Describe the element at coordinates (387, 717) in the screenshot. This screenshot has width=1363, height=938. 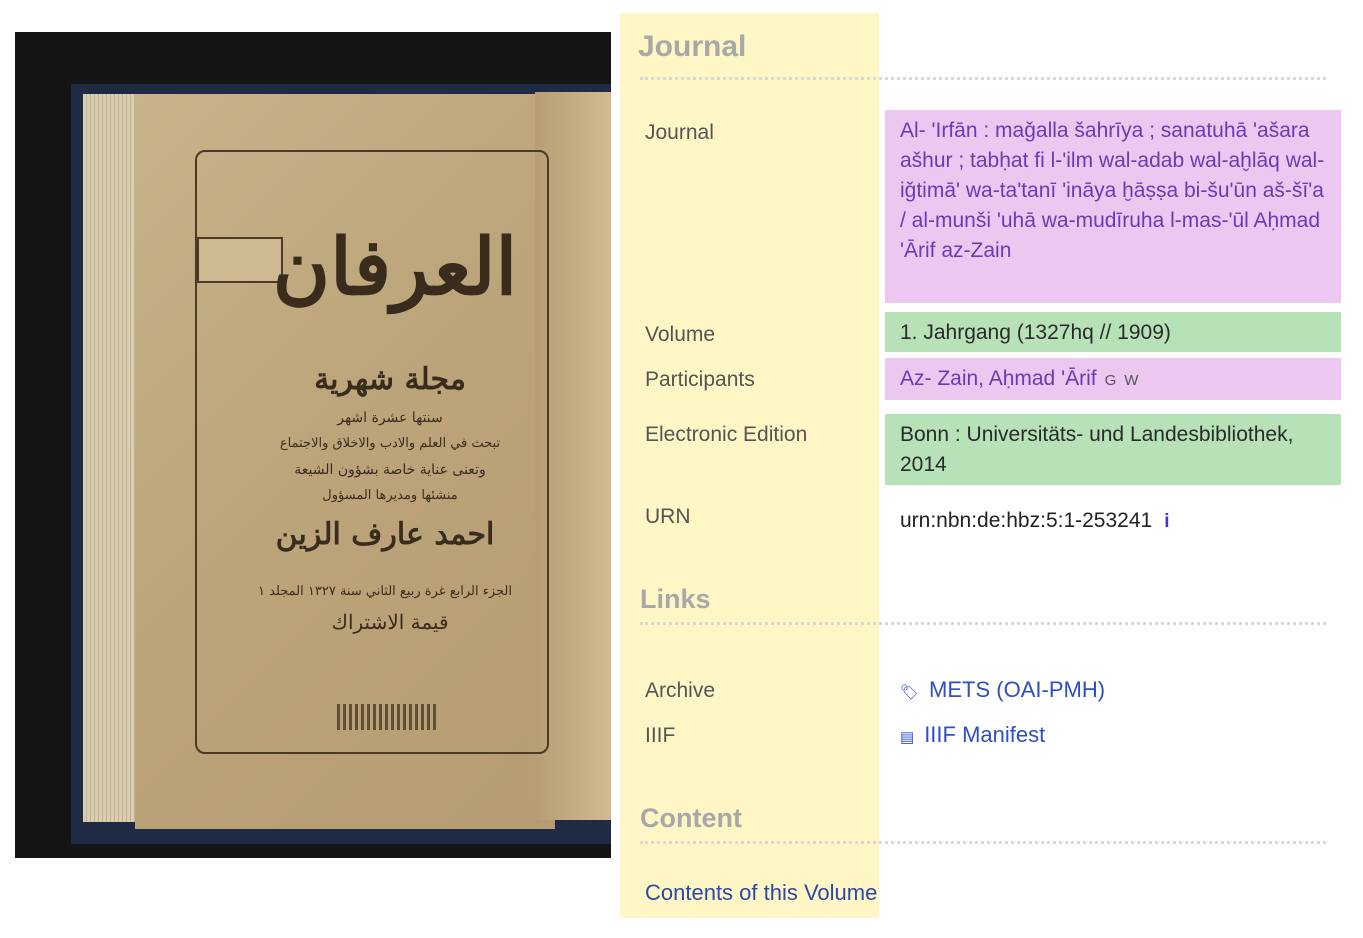
I see `printer-ornament` at that location.